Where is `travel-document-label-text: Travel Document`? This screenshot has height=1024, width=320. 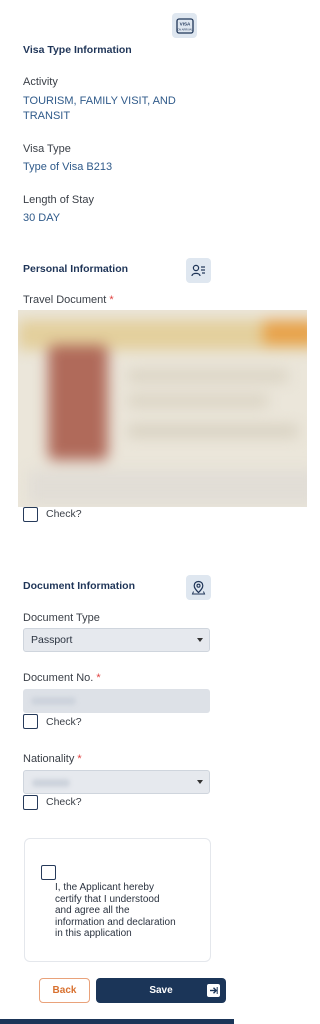
travel-document-label-text: Travel Document is located at coordinates (65, 300).